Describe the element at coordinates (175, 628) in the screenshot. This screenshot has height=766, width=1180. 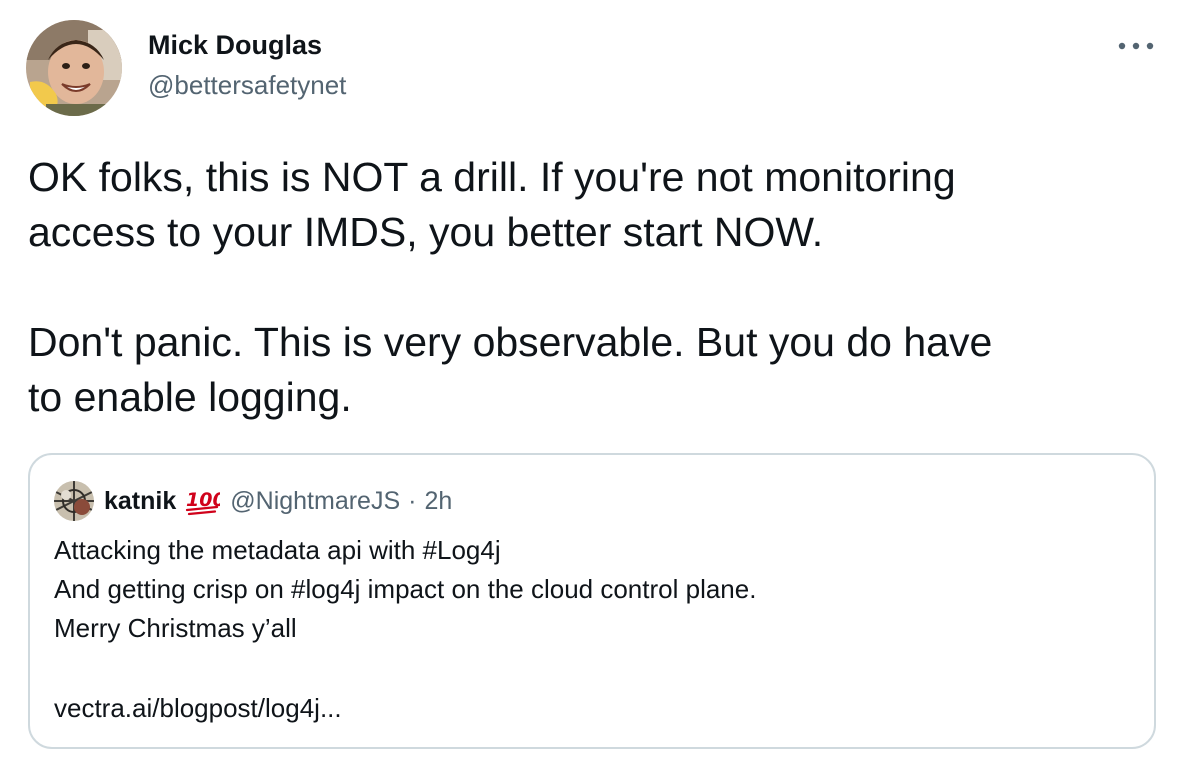
I see `quoted-text-line: Merry Christmas y’all` at that location.